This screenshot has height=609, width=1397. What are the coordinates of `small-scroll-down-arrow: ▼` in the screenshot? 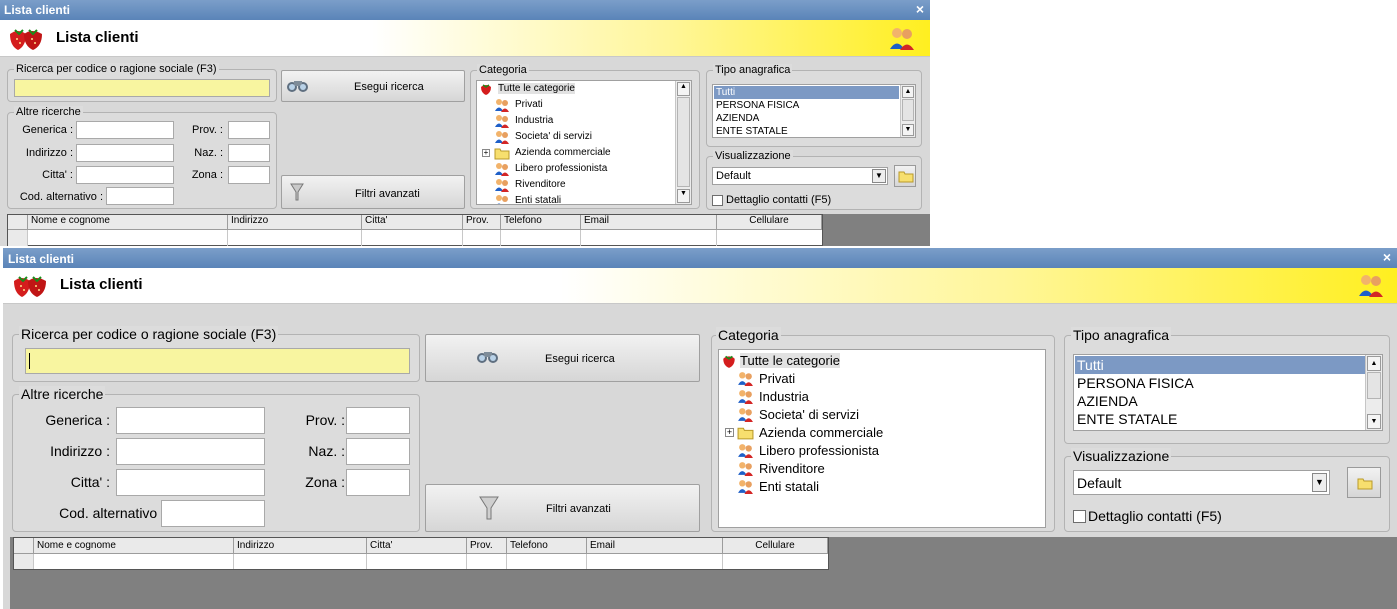 It's located at (683, 196).